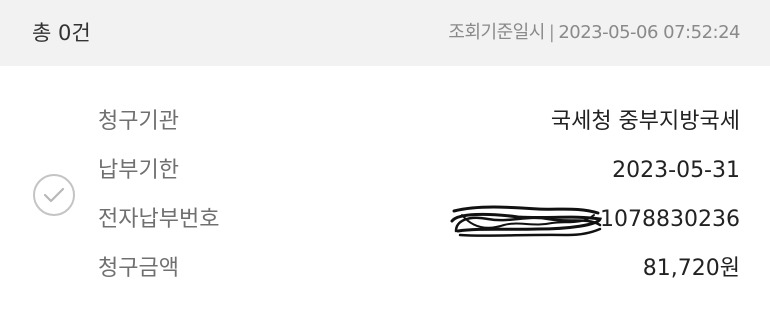  Describe the element at coordinates (676, 170) in the screenshot. I see `due-date-value: 2023-05-31` at that location.